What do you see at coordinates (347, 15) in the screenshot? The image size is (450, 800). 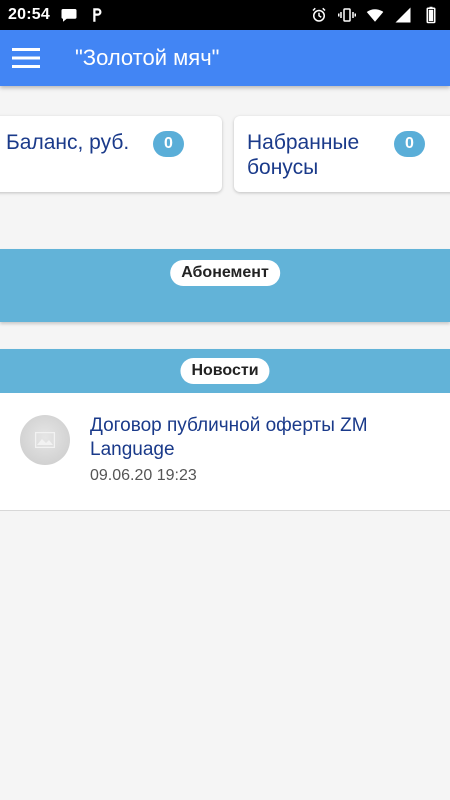 I see `vibrate-icon` at bounding box center [347, 15].